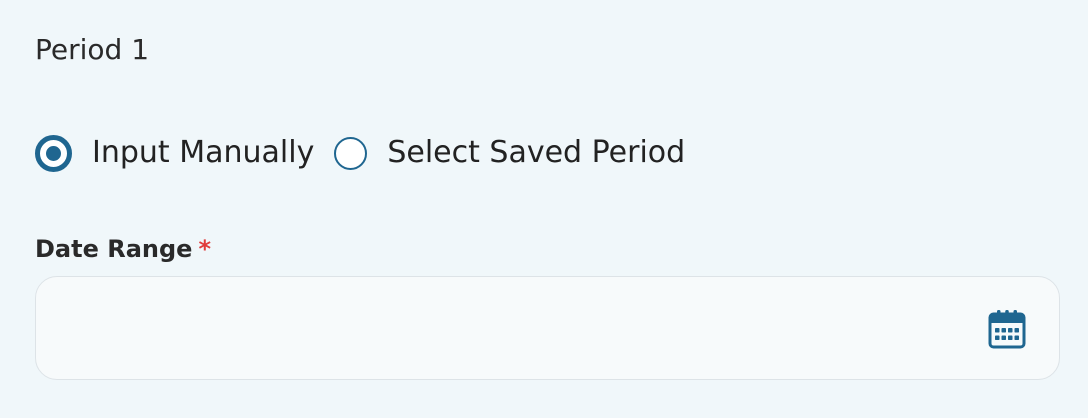  What do you see at coordinates (205, 249) in the screenshot?
I see `required-asterisk: *` at bounding box center [205, 249].